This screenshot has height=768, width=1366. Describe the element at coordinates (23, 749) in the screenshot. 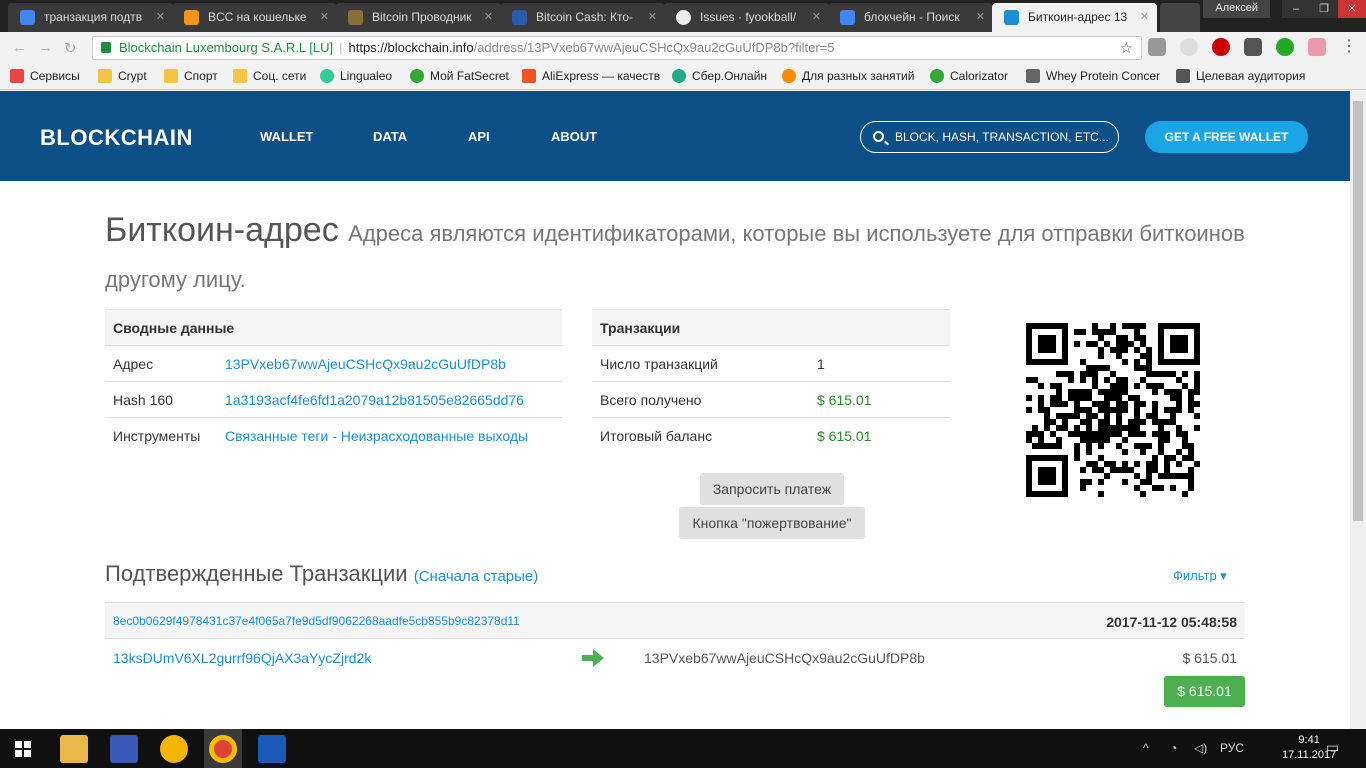

I see `windows-start-icon` at that location.